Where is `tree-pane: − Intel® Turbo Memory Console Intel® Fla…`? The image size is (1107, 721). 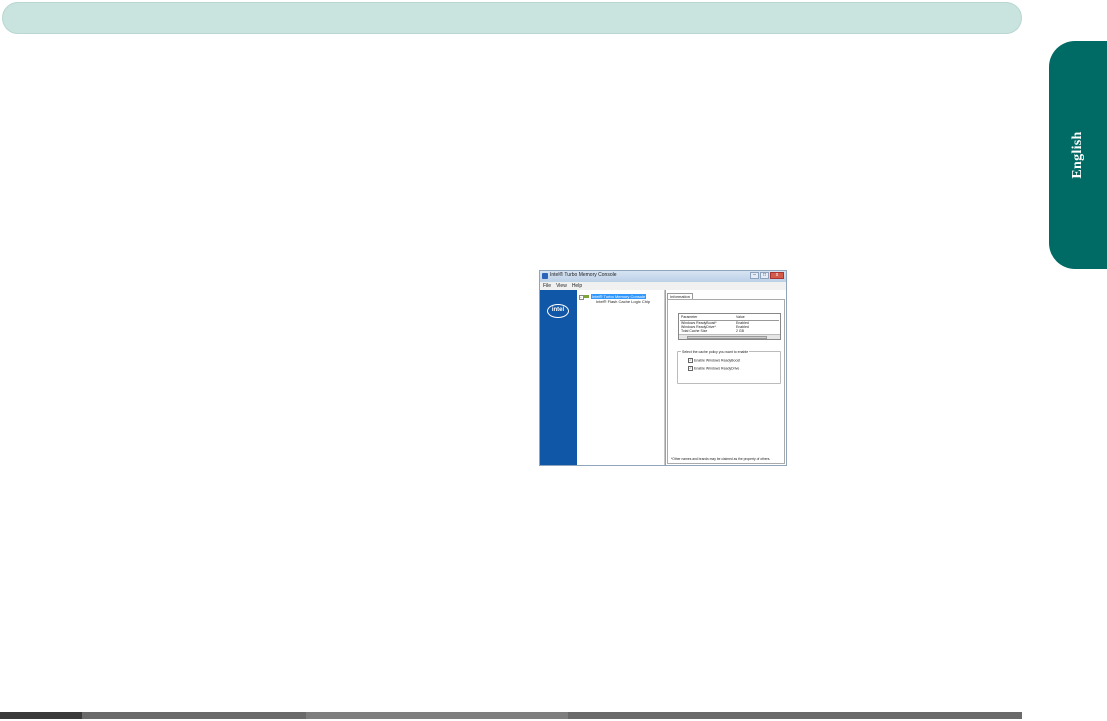
tree-pane: − Intel® Turbo Memory Console Intel® Fla… is located at coordinates (621, 377).